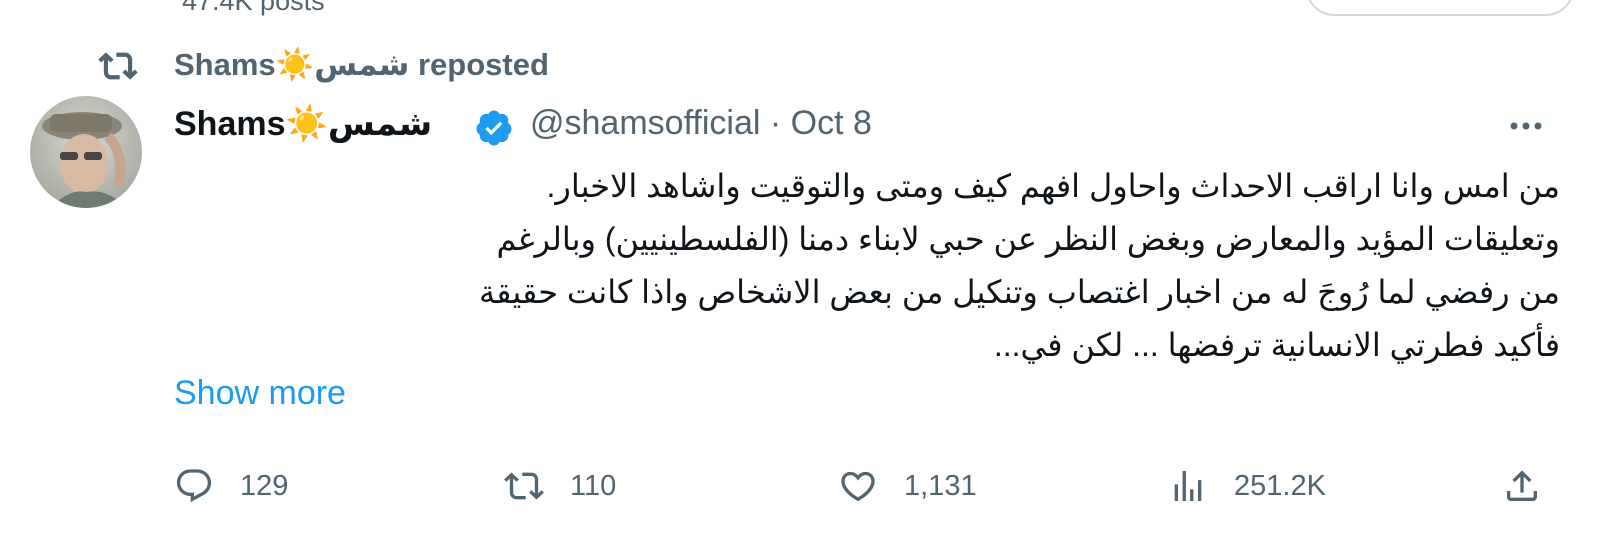  Describe the element at coordinates (1188, 486) in the screenshot. I see `views-chart-icon` at that location.